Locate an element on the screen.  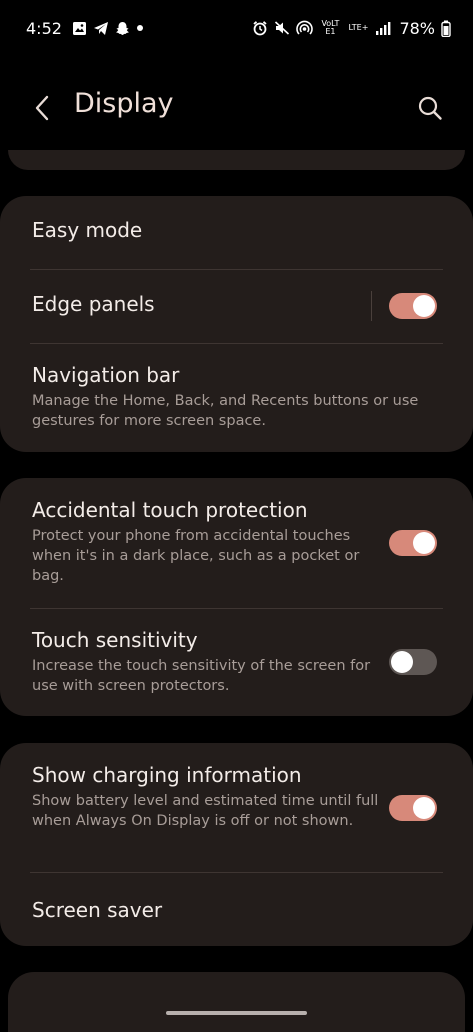
chevron-left-icon is located at coordinates (42, 108).